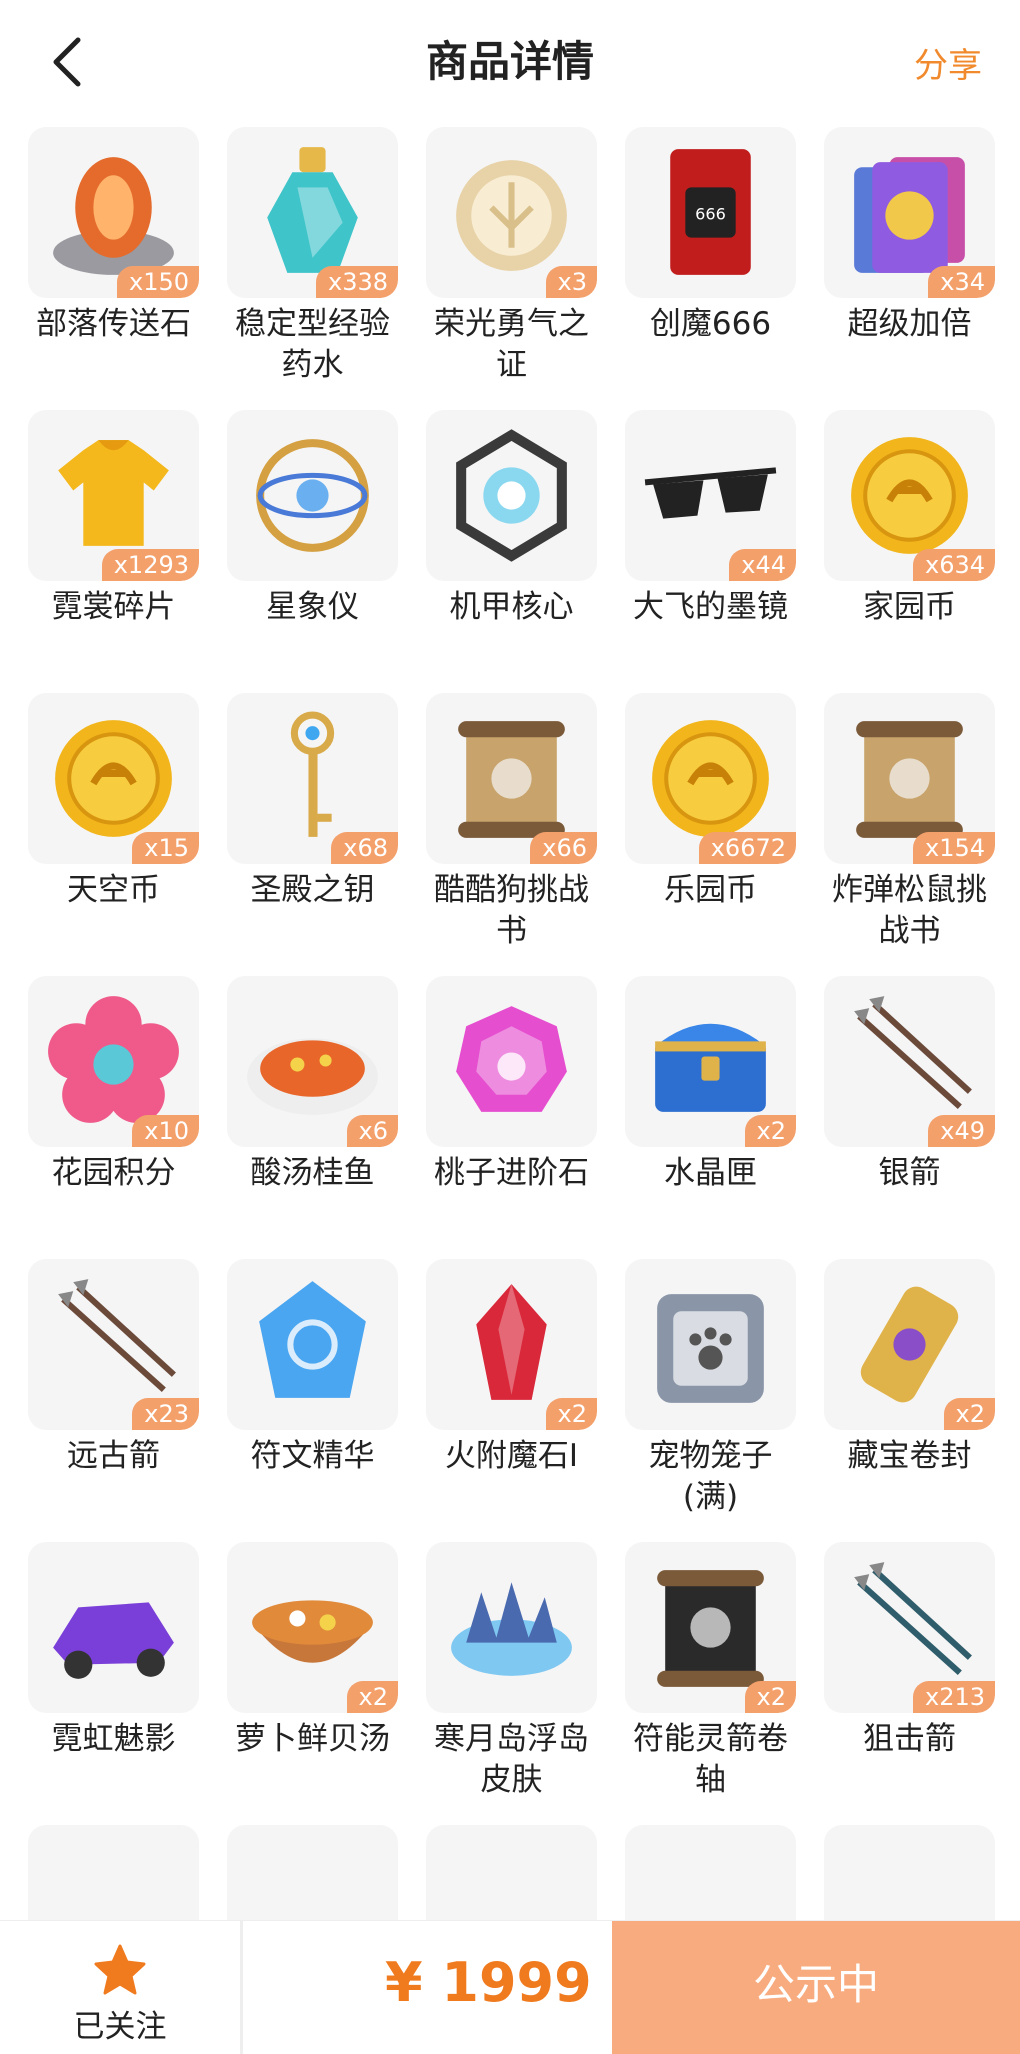 This screenshot has height=2054, width=1020. I want to click on item-card: x44 大飞的墨镜, so click(710, 551).